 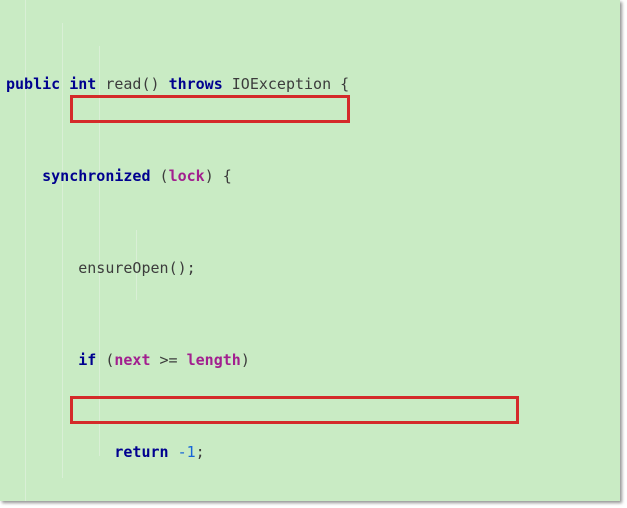 I want to click on token-method-name: read, so click(x=123, y=84).